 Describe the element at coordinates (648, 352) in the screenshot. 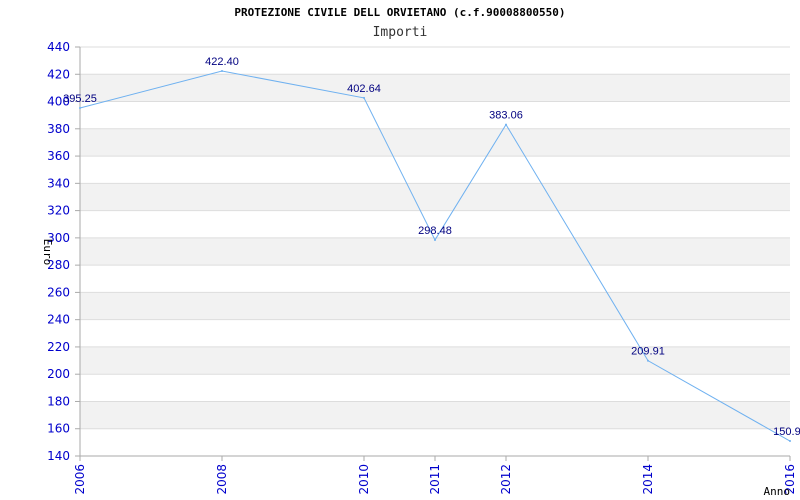

I see `data-label: 209.91` at that location.